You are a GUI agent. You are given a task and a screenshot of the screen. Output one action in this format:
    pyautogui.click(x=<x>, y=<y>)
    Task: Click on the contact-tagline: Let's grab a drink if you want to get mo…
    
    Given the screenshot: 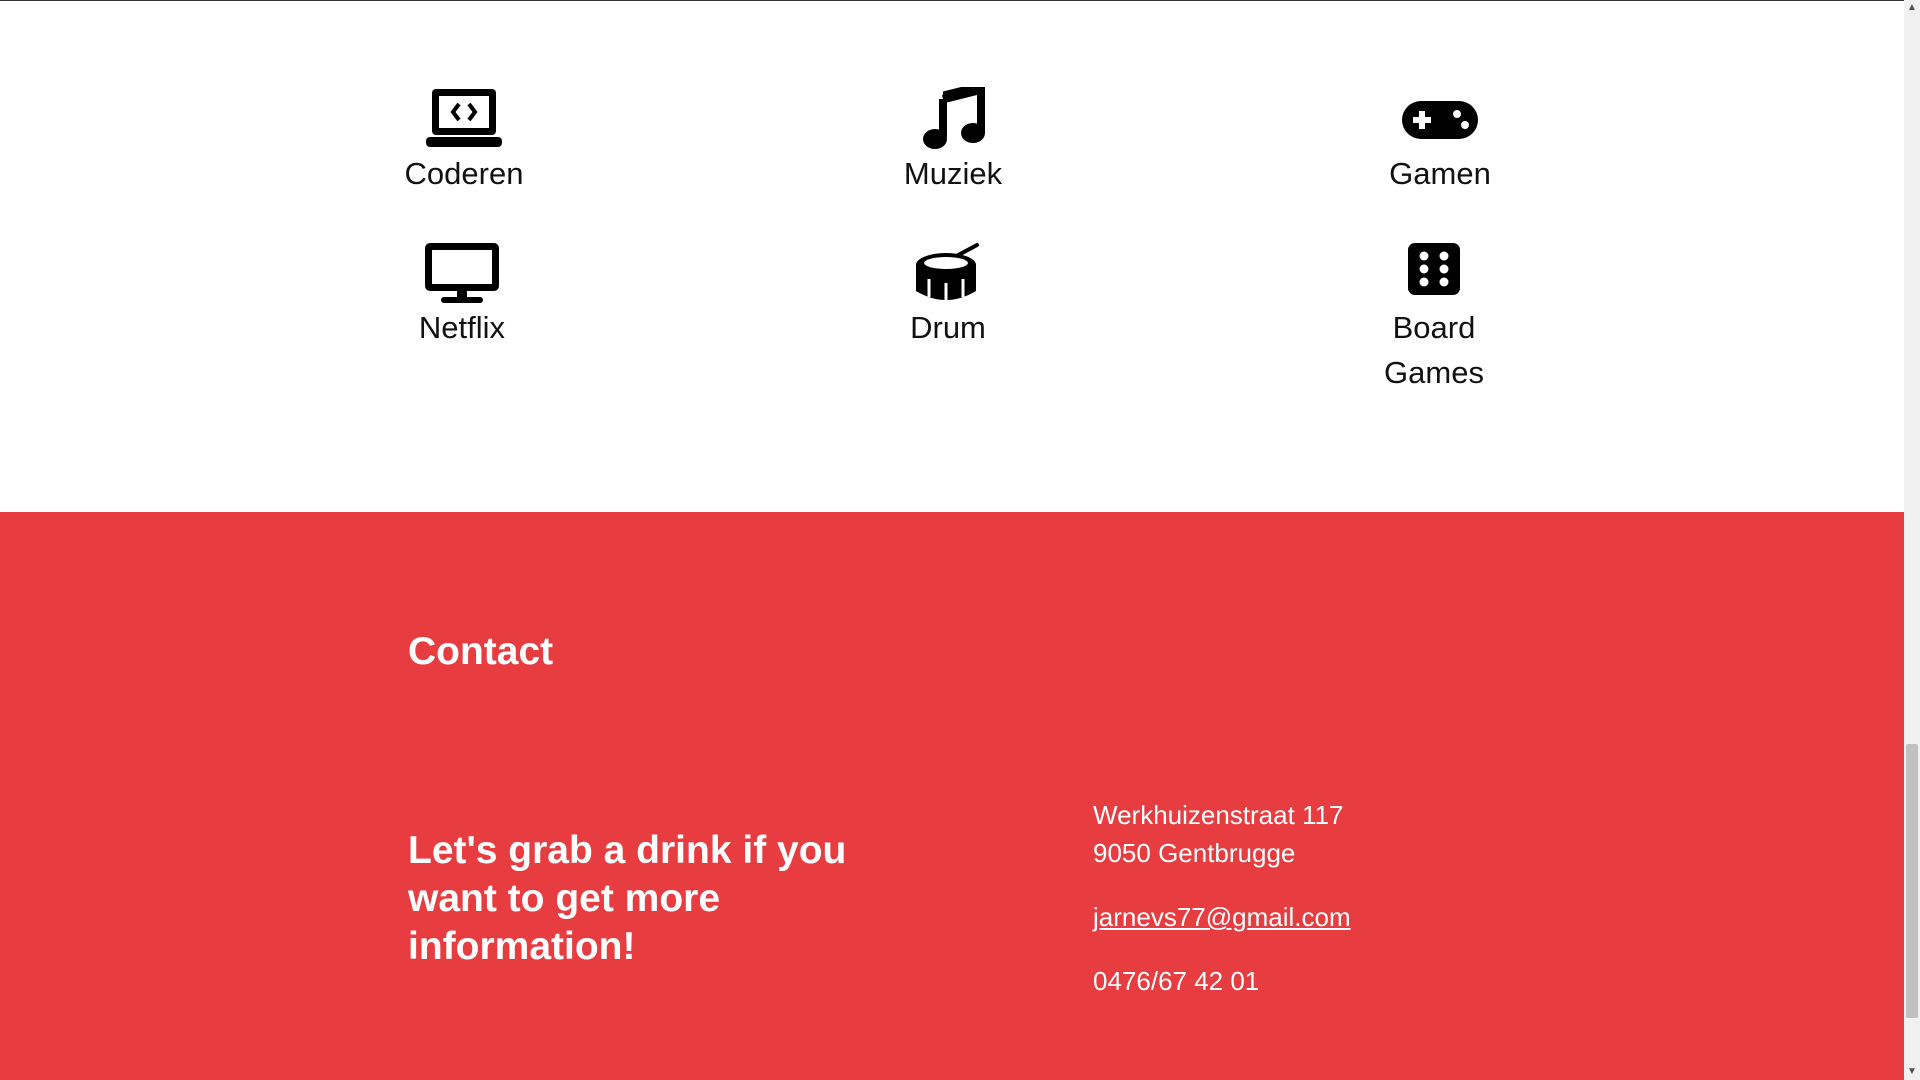 What is the action you would take?
    pyautogui.click(x=627, y=898)
    